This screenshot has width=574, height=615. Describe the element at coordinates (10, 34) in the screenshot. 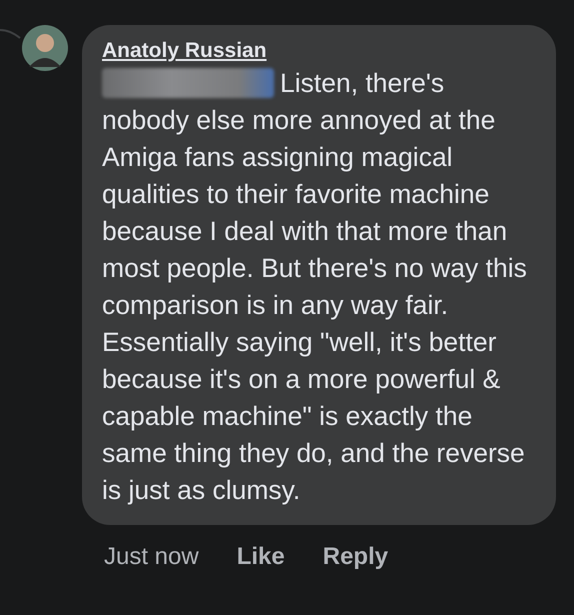

I see `thread-line` at that location.